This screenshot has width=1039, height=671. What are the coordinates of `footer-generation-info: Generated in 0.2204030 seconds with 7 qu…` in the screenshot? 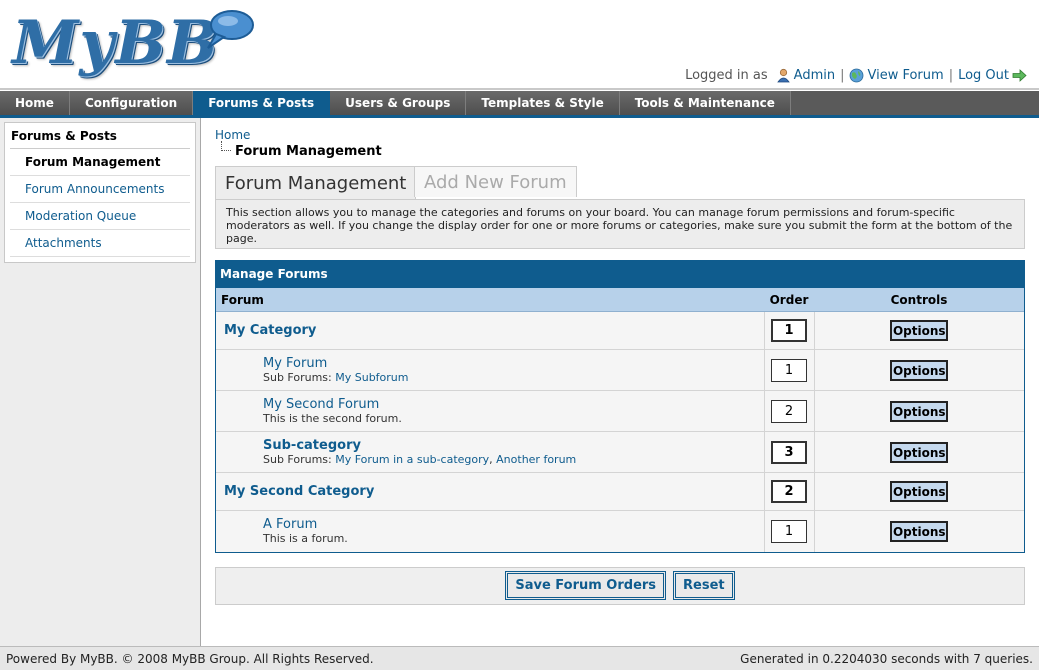 It's located at (886, 659).